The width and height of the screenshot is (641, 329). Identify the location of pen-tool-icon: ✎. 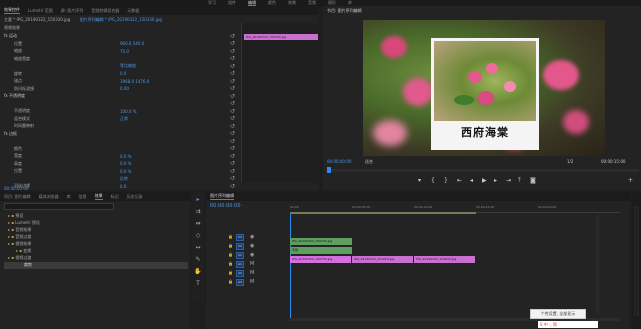
(198, 260).